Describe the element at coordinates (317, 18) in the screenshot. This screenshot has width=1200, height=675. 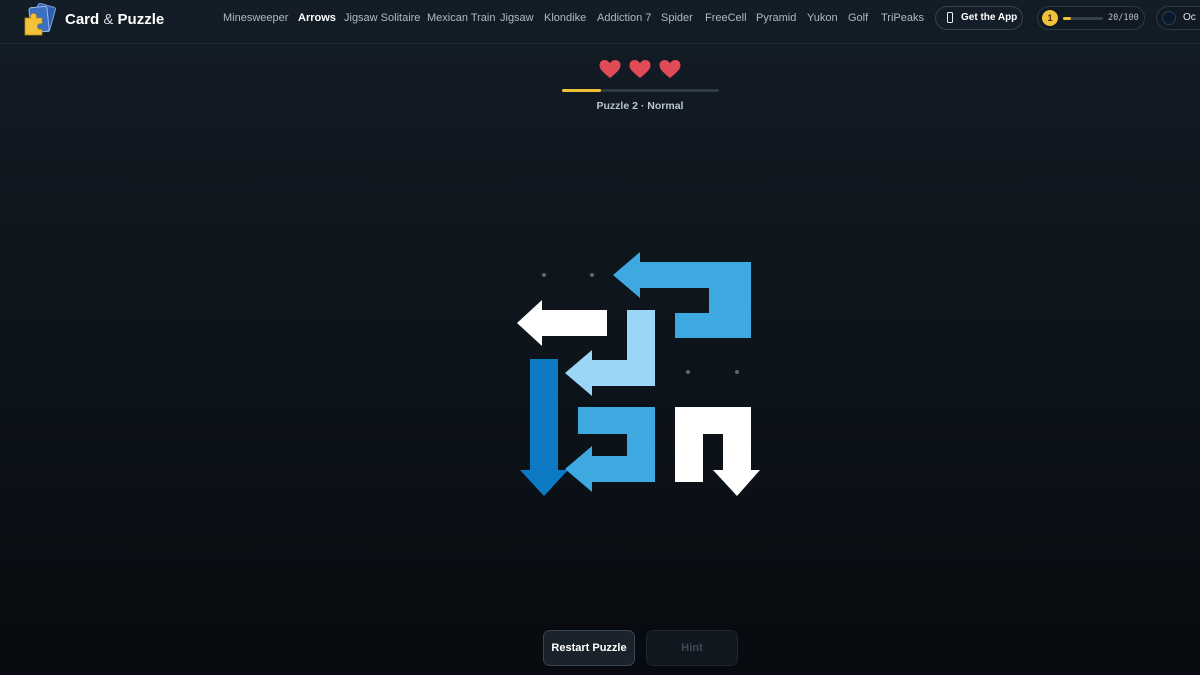
I see `nav-item-arrows: Arrows` at that location.